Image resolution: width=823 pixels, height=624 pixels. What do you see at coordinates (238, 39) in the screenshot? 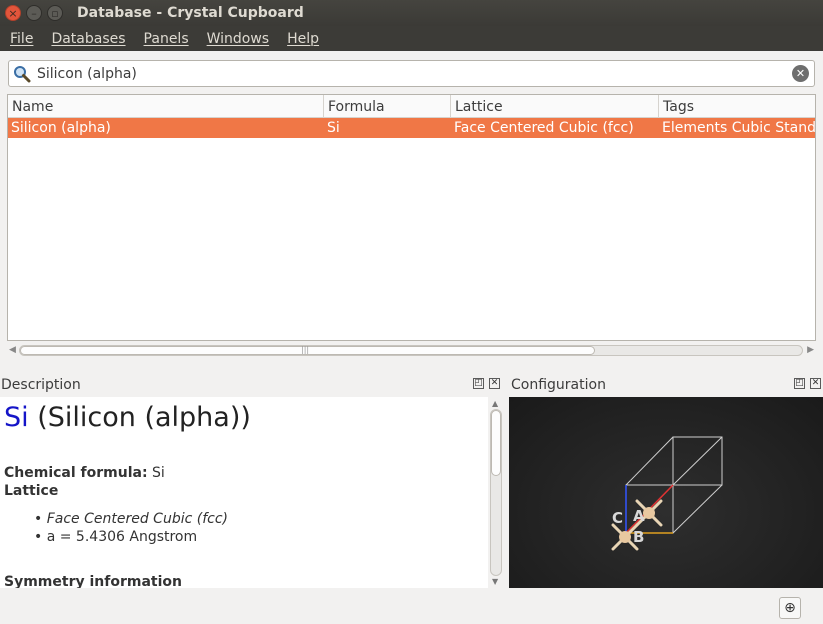
I see `menu-windows: Windows` at bounding box center [238, 39].